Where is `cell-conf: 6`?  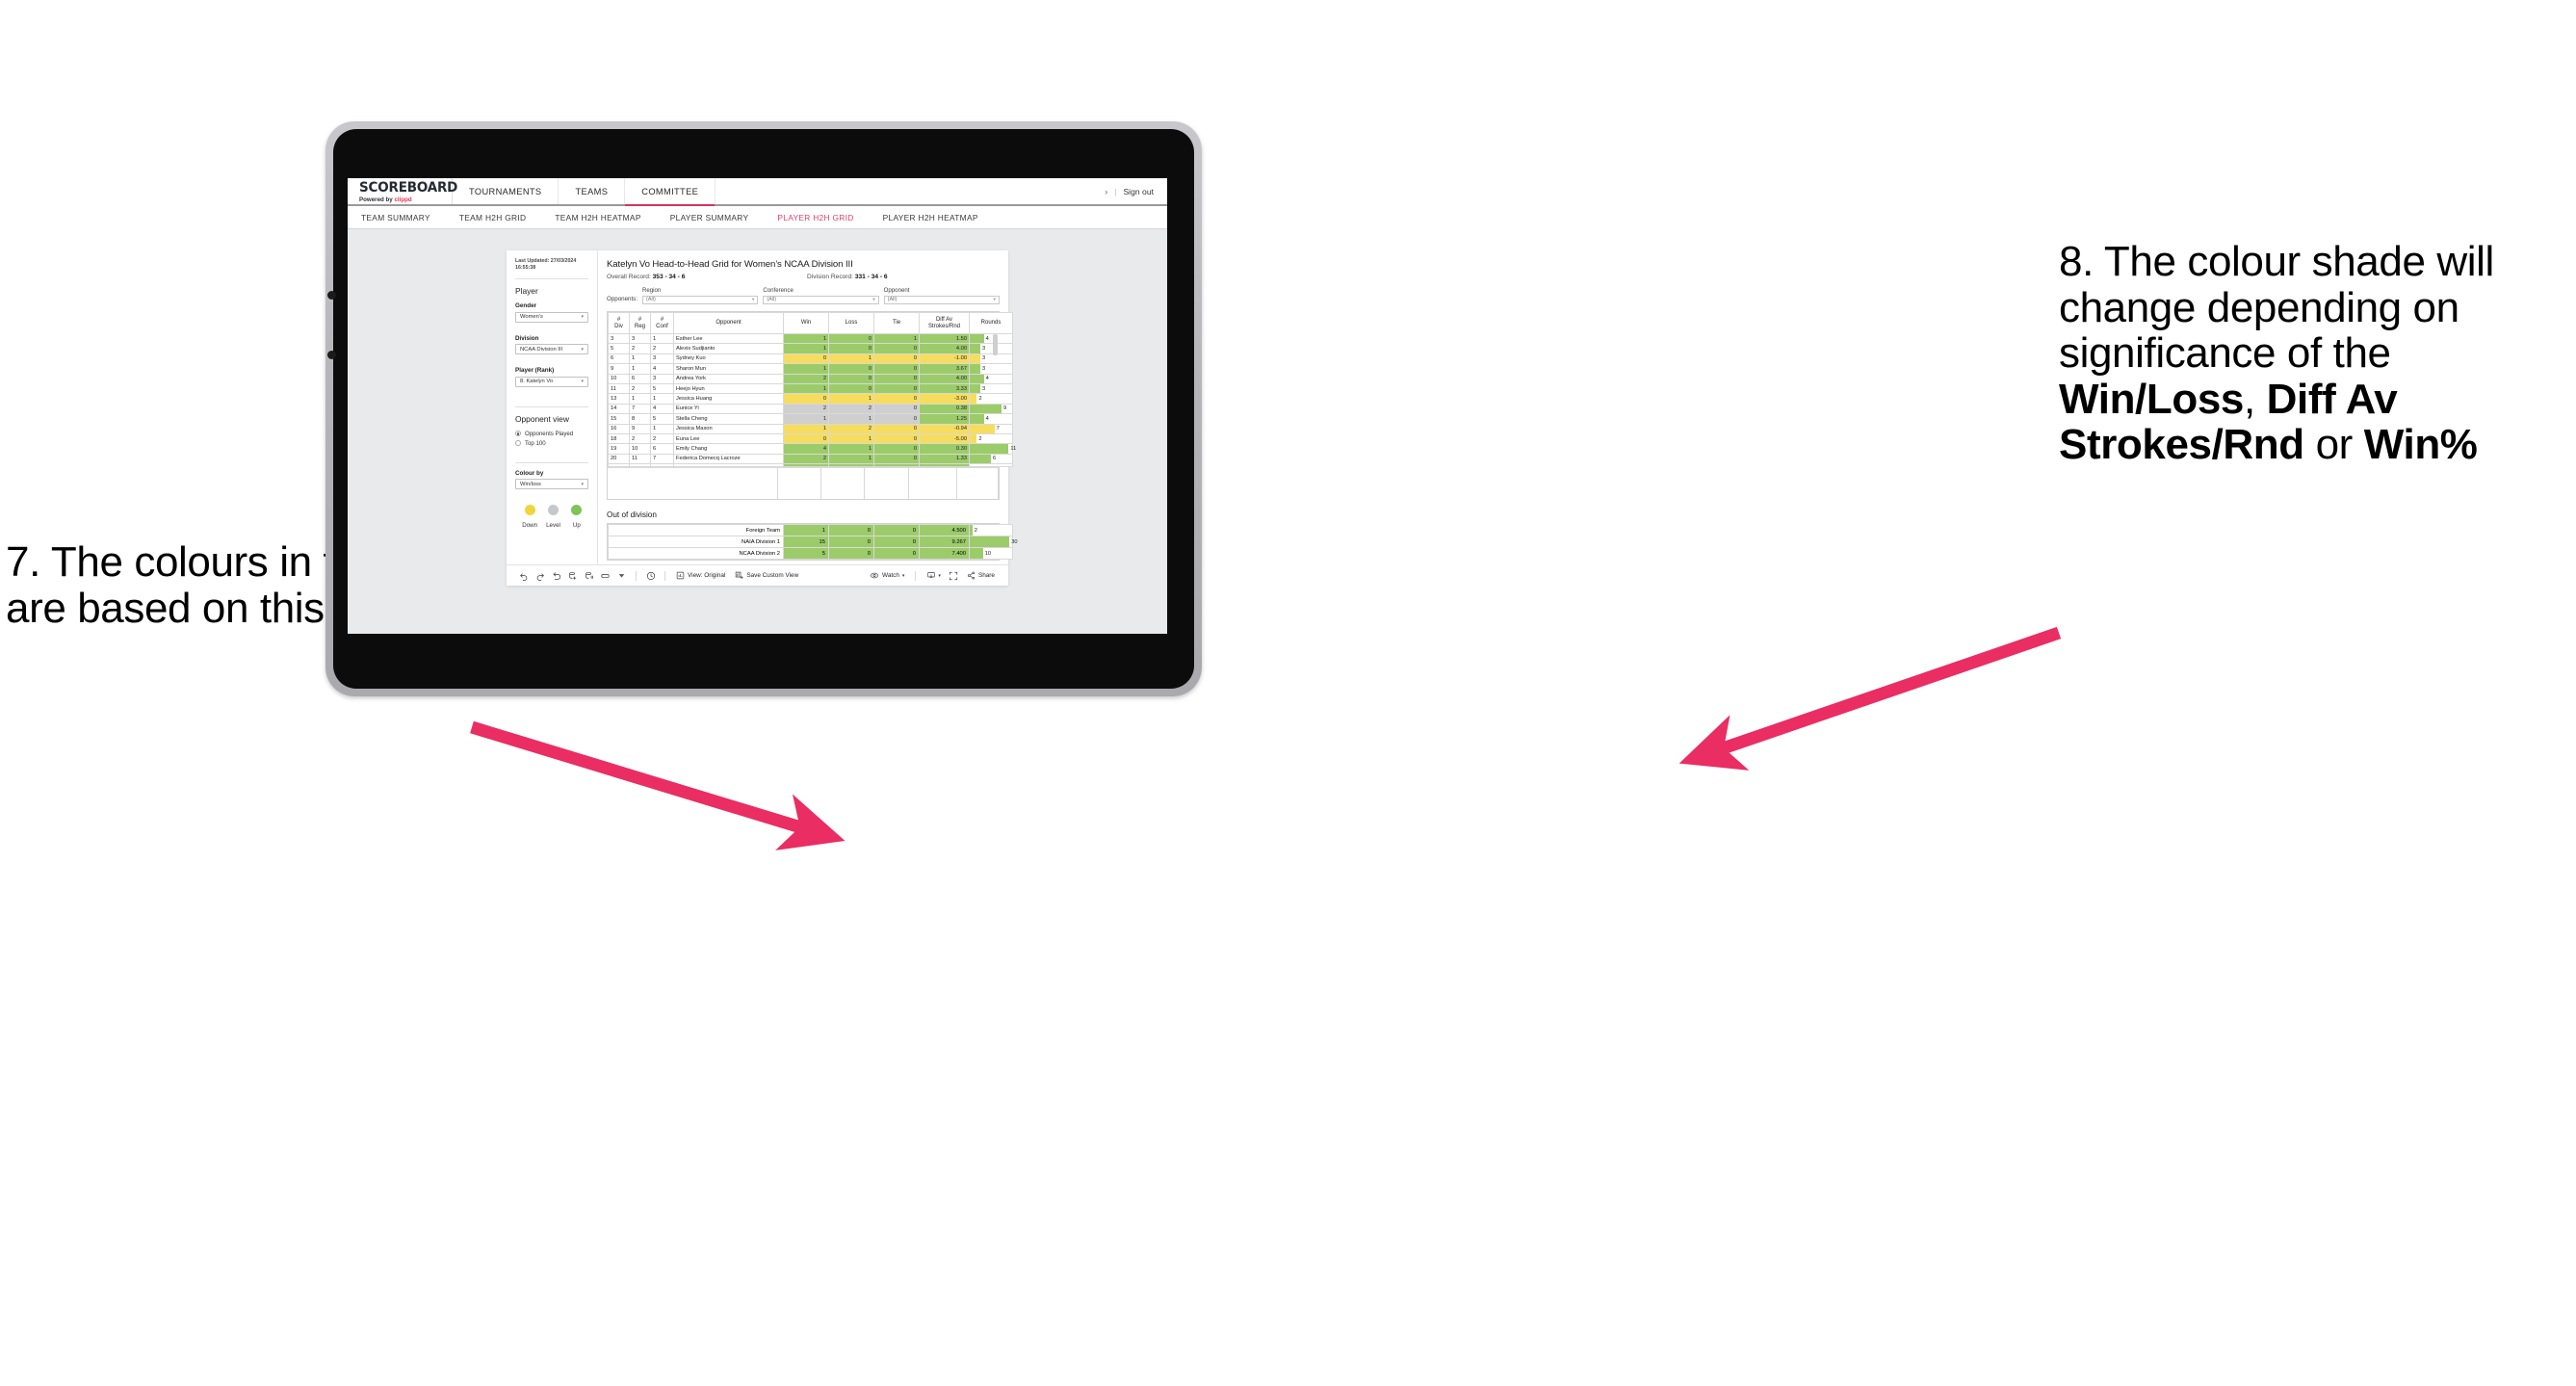
cell-conf: 6 is located at coordinates (662, 449).